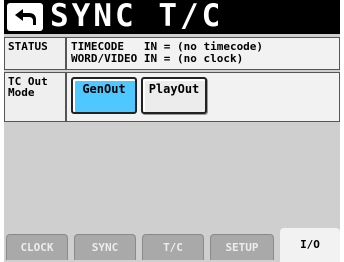 The image size is (344, 262). I want to click on word-video-status-line: WORD/VIDEO IN = (no clock), so click(157, 58).